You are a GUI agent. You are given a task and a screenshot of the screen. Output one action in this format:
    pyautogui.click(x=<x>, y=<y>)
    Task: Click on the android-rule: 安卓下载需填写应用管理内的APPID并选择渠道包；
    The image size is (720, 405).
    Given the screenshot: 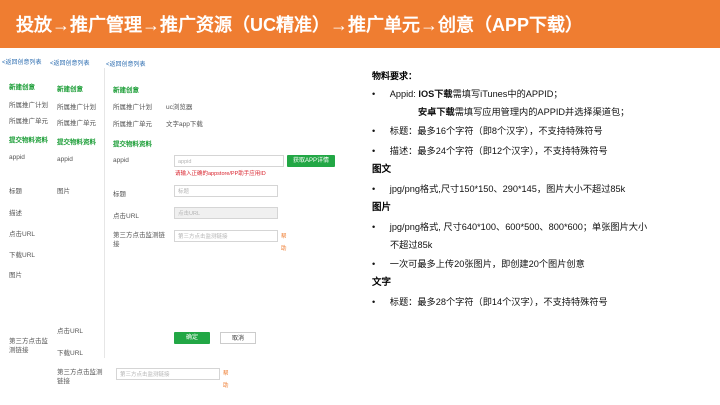 What is the action you would take?
    pyautogui.click(x=523, y=111)
    